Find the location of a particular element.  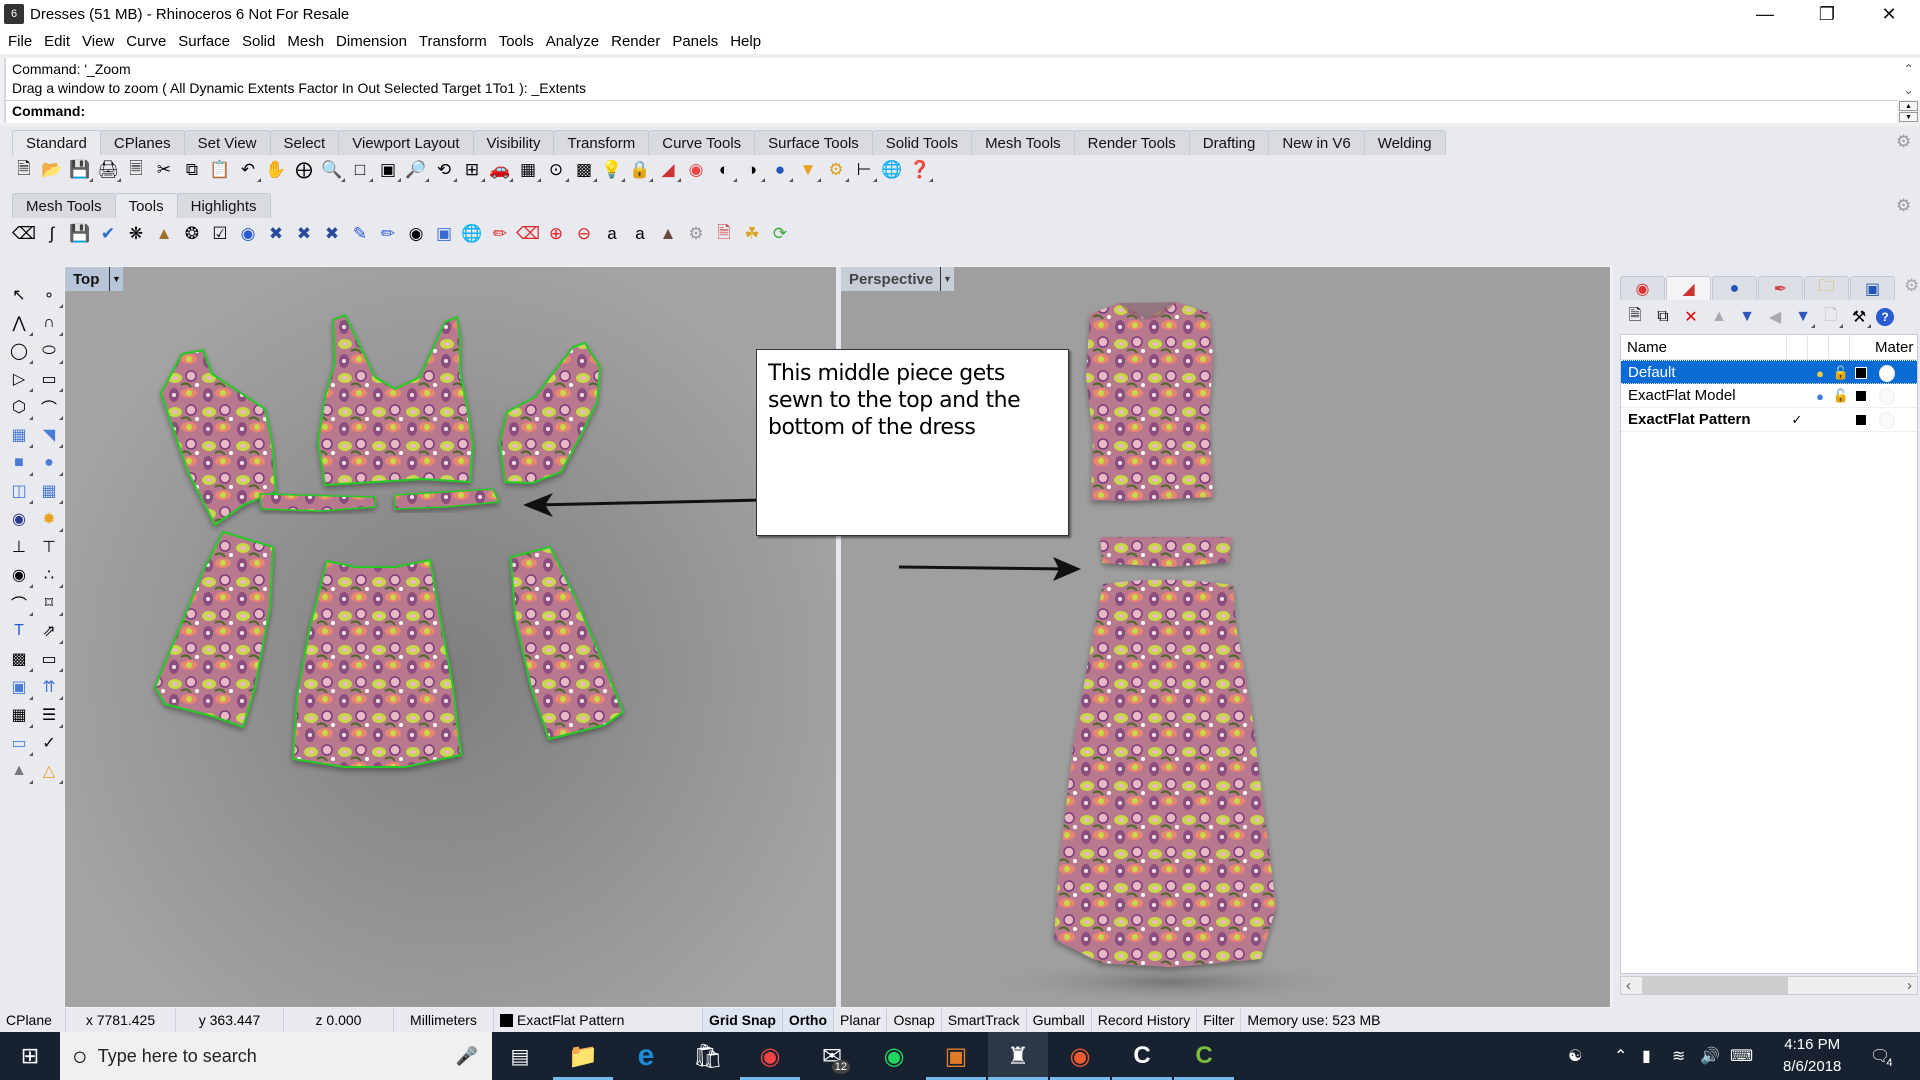

restore-button: ❐ is located at coordinates (1827, 14).